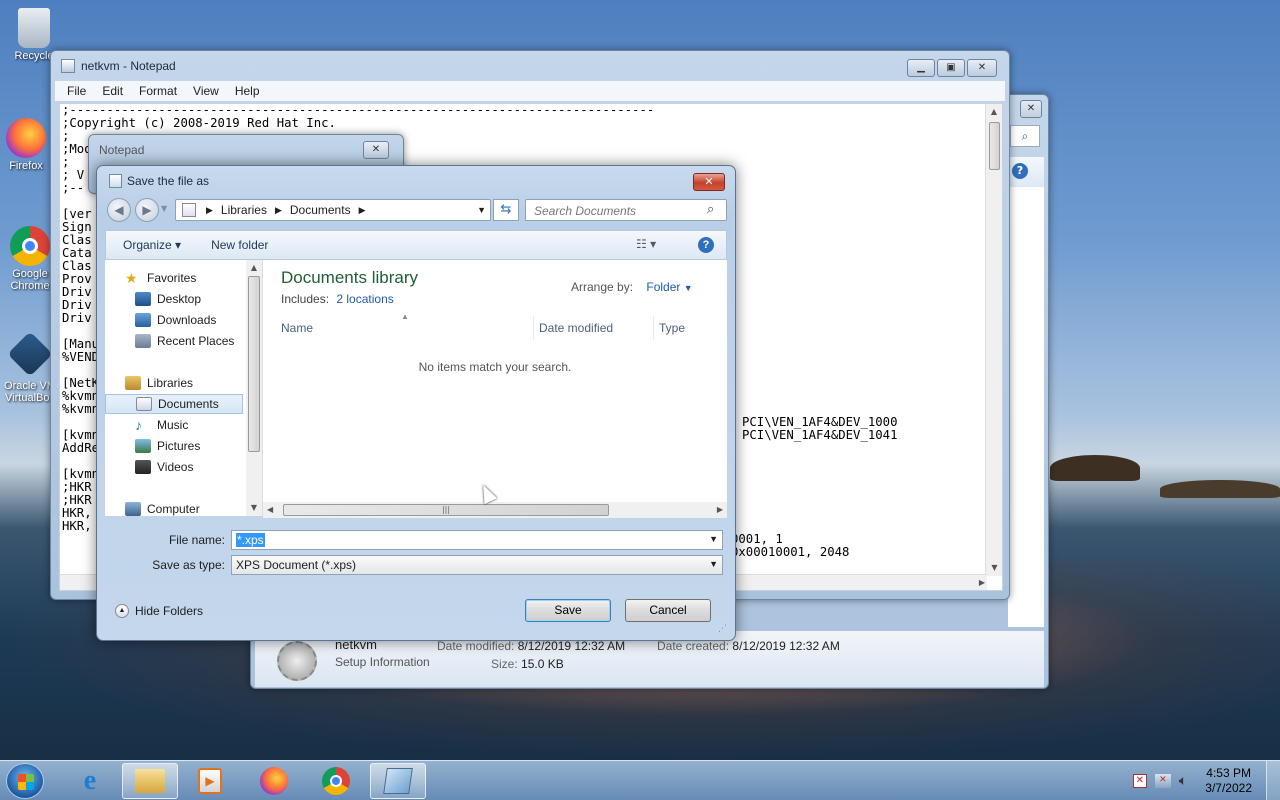 This screenshot has width=1280, height=800. What do you see at coordinates (706, 245) in the screenshot?
I see `help-icon: ?` at bounding box center [706, 245].